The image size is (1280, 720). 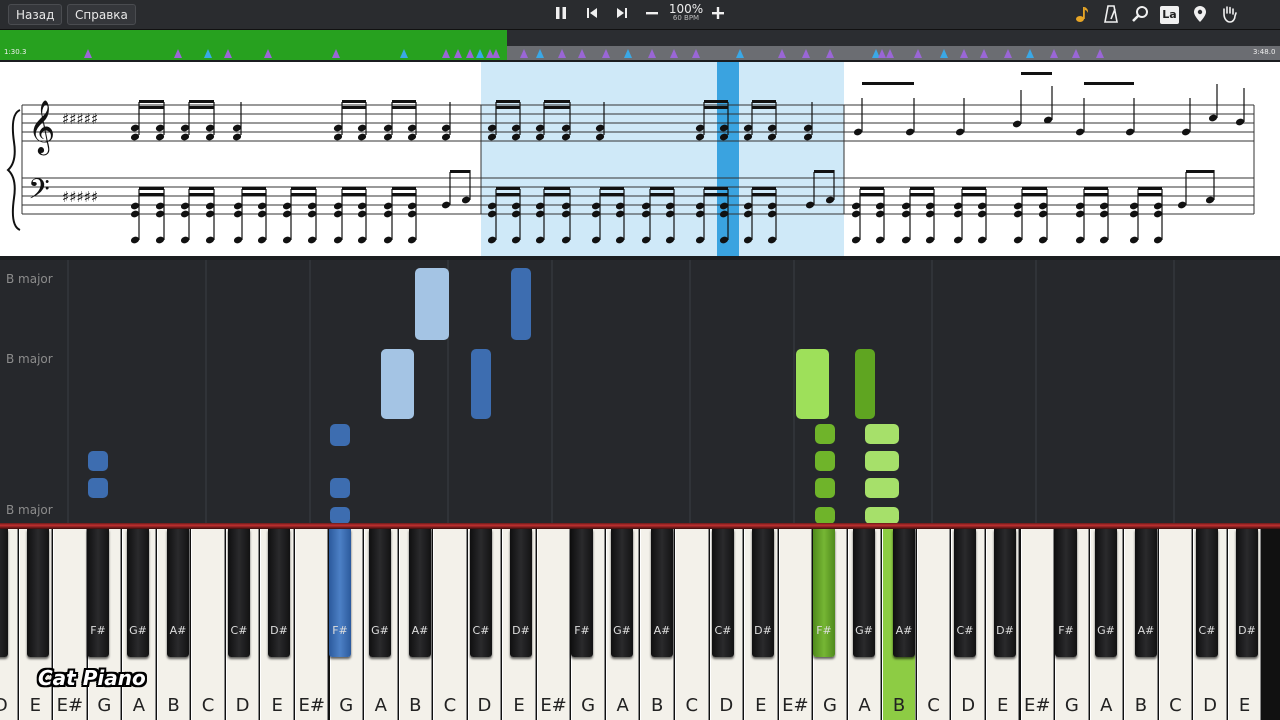 What do you see at coordinates (1082, 15) in the screenshot?
I see `note-icon` at bounding box center [1082, 15].